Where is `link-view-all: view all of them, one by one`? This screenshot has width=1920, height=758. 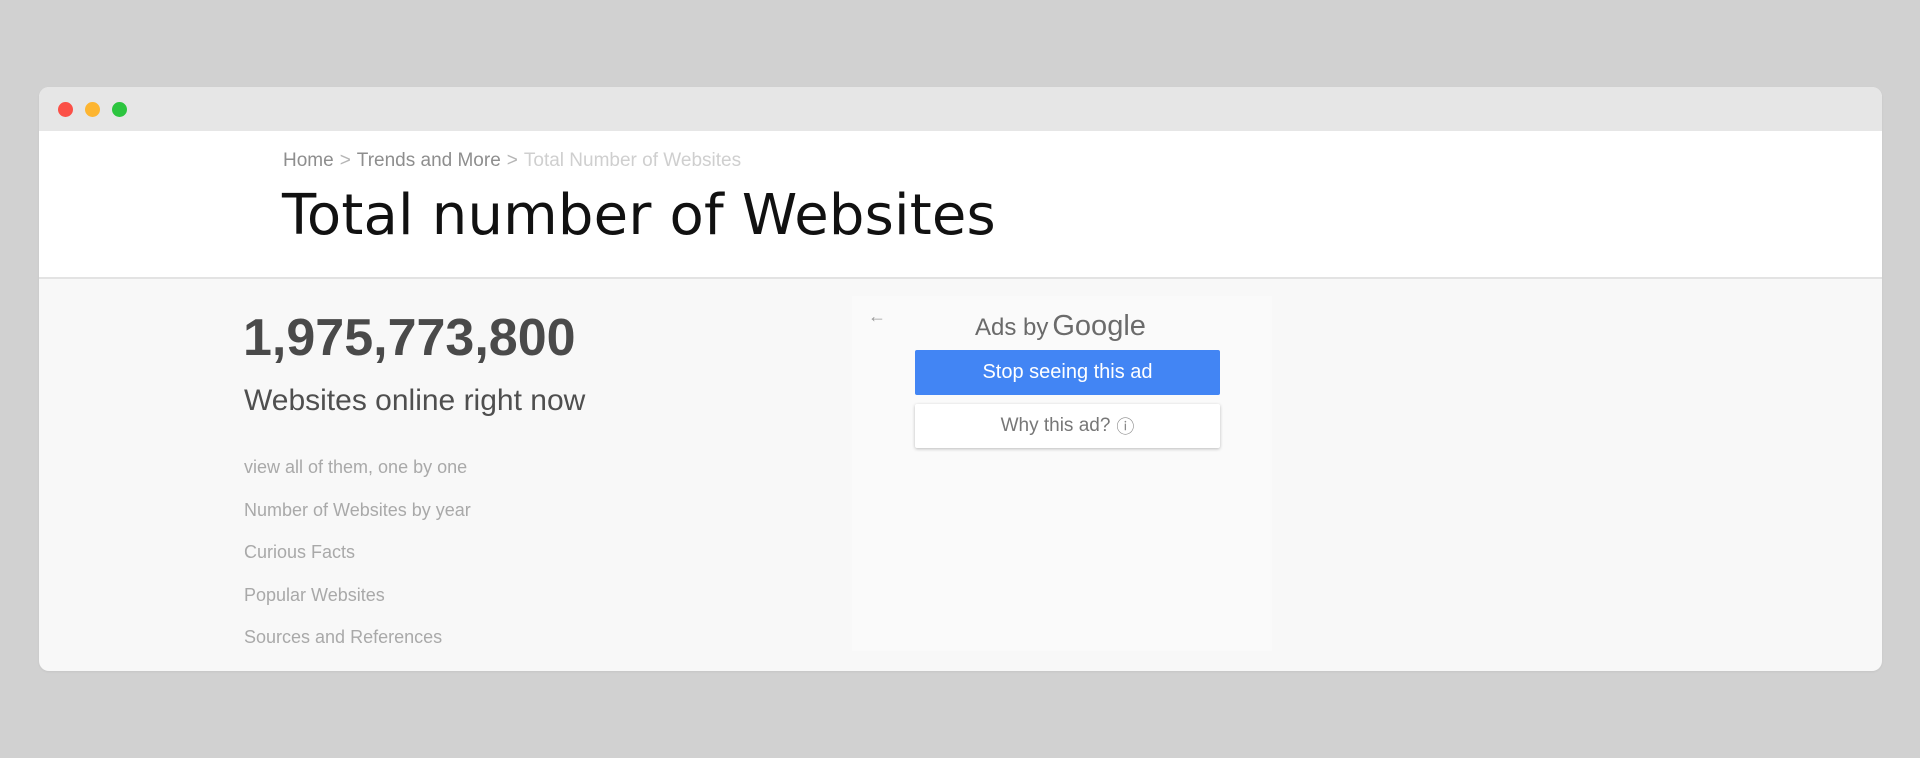 link-view-all: view all of them, one by one is located at coordinates (357, 477).